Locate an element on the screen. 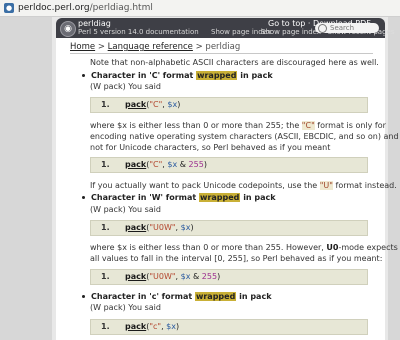 The image size is (400, 340). page-title: perldiag is located at coordinates (94, 23).